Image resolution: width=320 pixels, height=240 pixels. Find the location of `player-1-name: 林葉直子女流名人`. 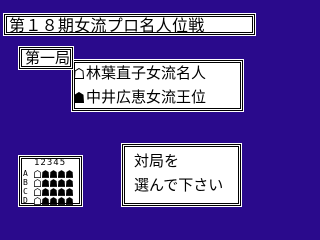

player-1-name: 林葉直子女流名人 is located at coordinates (146, 73).